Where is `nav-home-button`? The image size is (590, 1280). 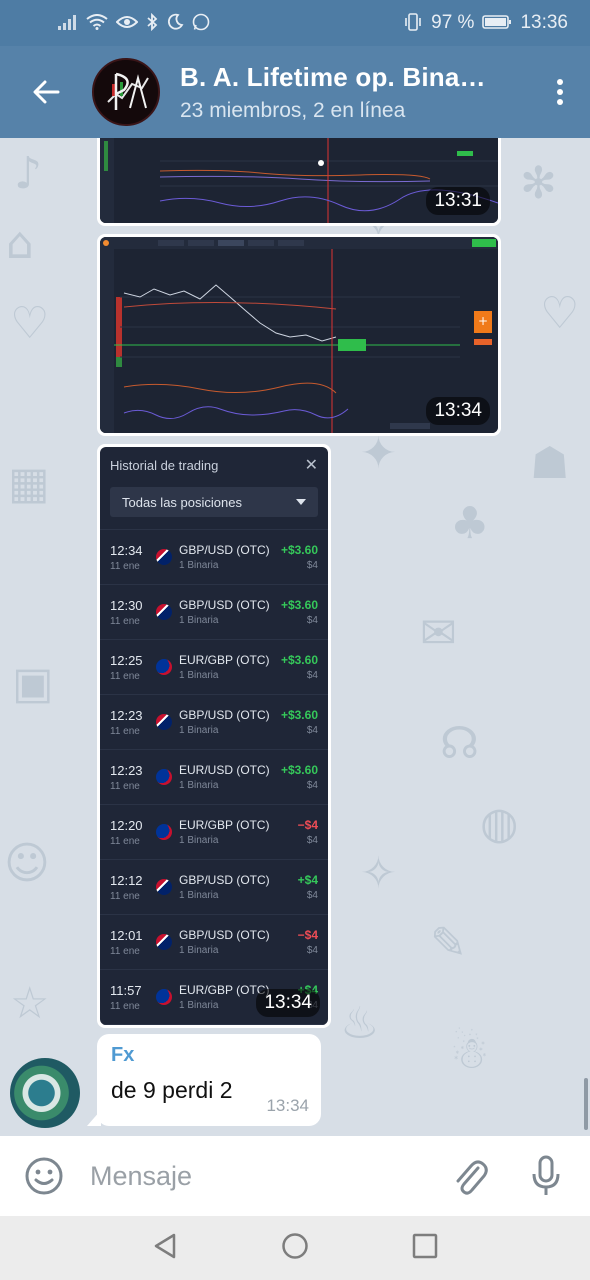 nav-home-button is located at coordinates (295, 1248).